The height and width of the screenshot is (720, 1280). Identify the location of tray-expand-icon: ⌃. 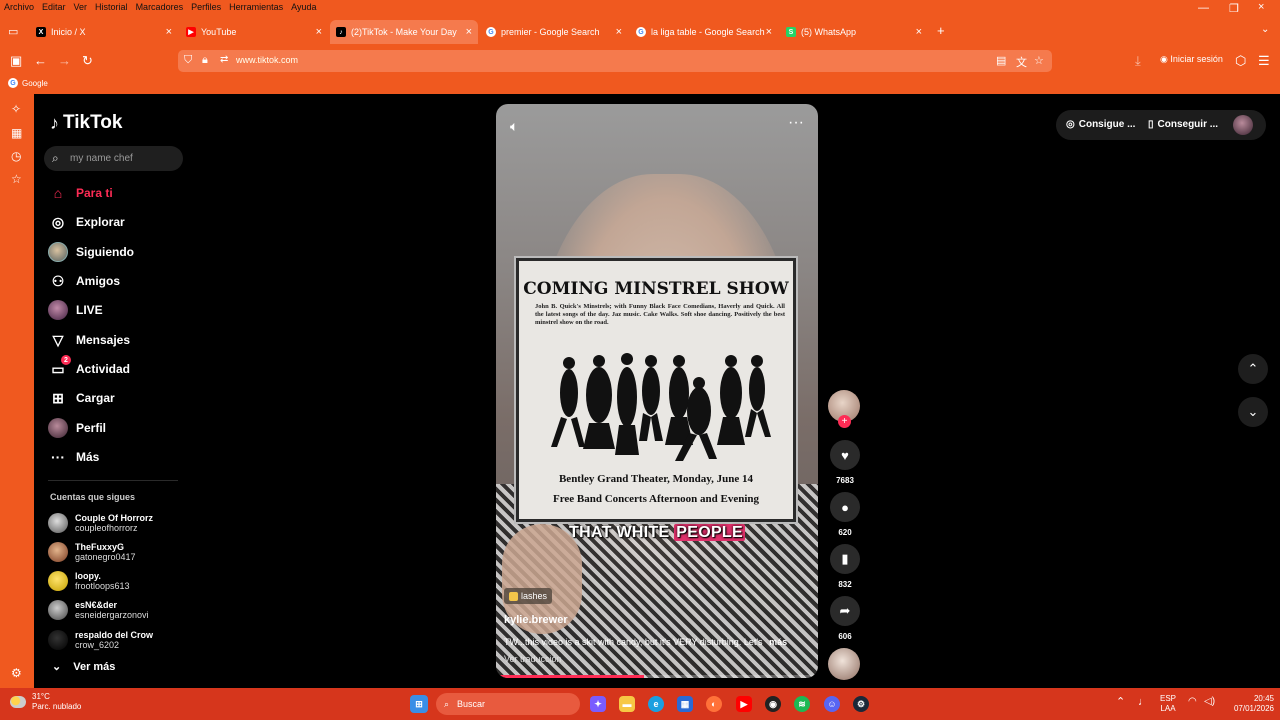
(1120, 702).